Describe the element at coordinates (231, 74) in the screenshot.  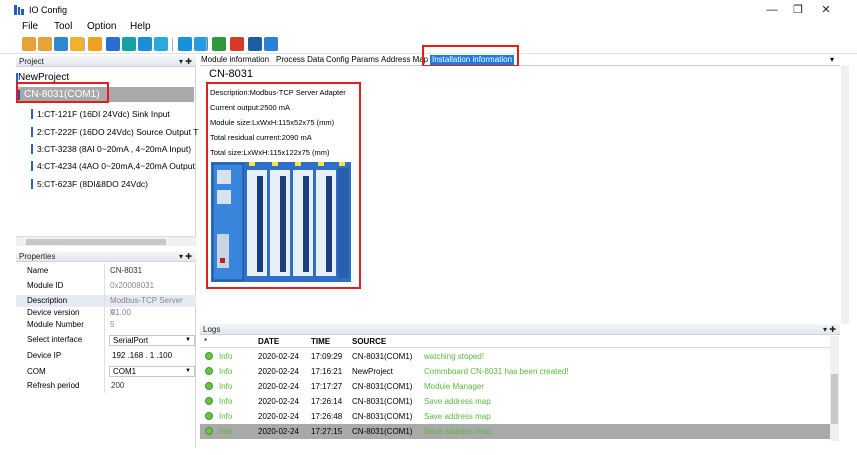
I see `module-heading: CN-8031` at that location.